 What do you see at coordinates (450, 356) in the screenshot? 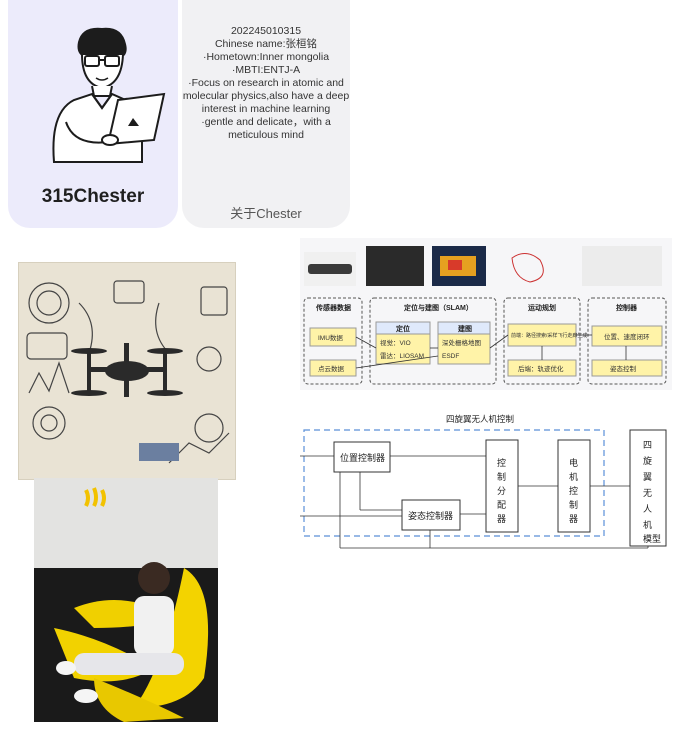
I see `slam-map-esdf: ESDF` at bounding box center [450, 356].